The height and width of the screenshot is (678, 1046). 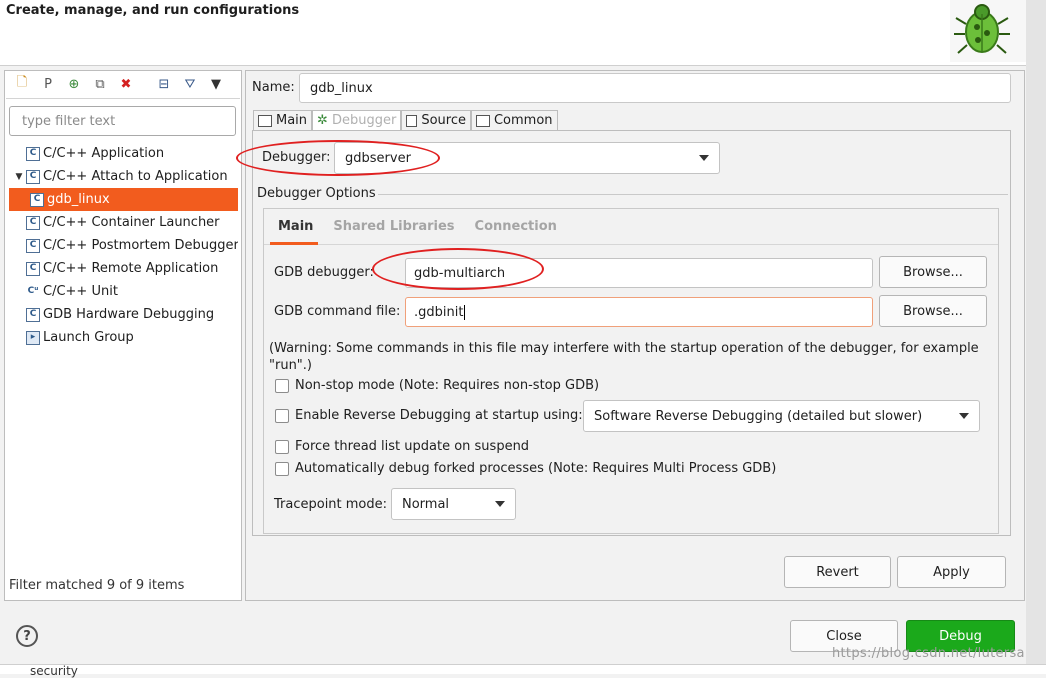 What do you see at coordinates (27, 636) in the screenshot?
I see `help-icon: ?` at bounding box center [27, 636].